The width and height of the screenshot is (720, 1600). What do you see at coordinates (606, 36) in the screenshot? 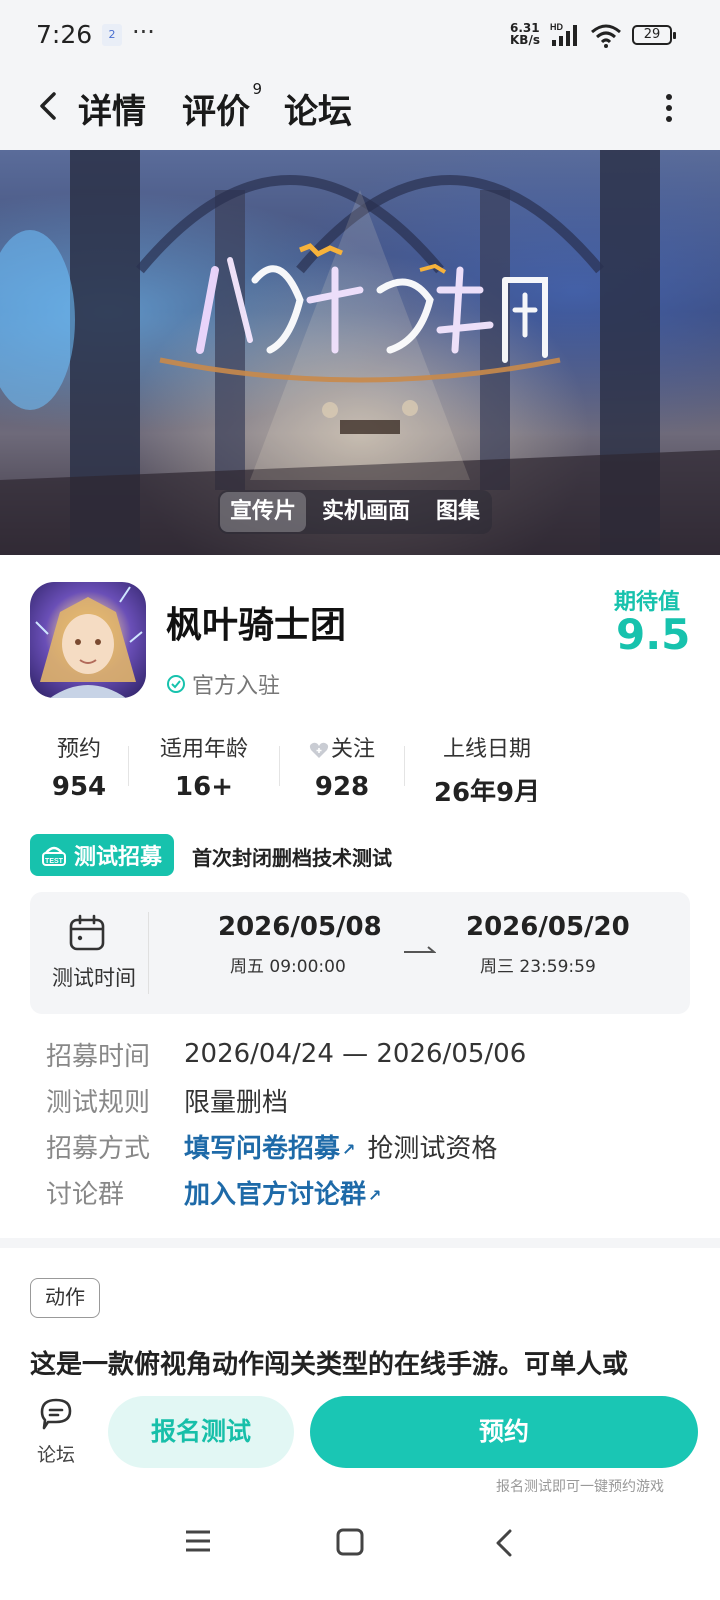
I see `wifi-icon` at bounding box center [606, 36].